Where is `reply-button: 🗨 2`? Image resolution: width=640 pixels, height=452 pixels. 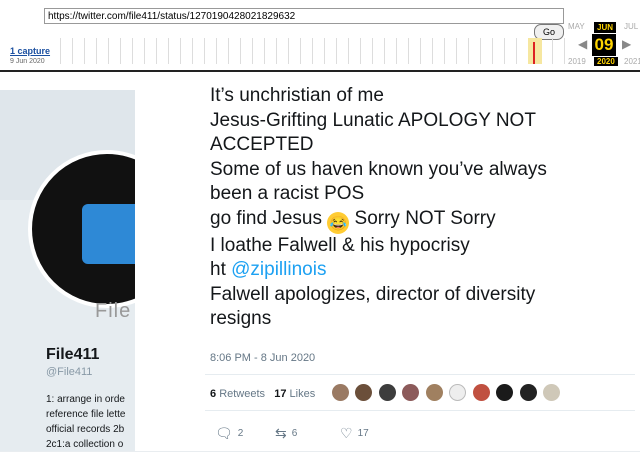
reply-button: 🗨 2 is located at coordinates (229, 433).